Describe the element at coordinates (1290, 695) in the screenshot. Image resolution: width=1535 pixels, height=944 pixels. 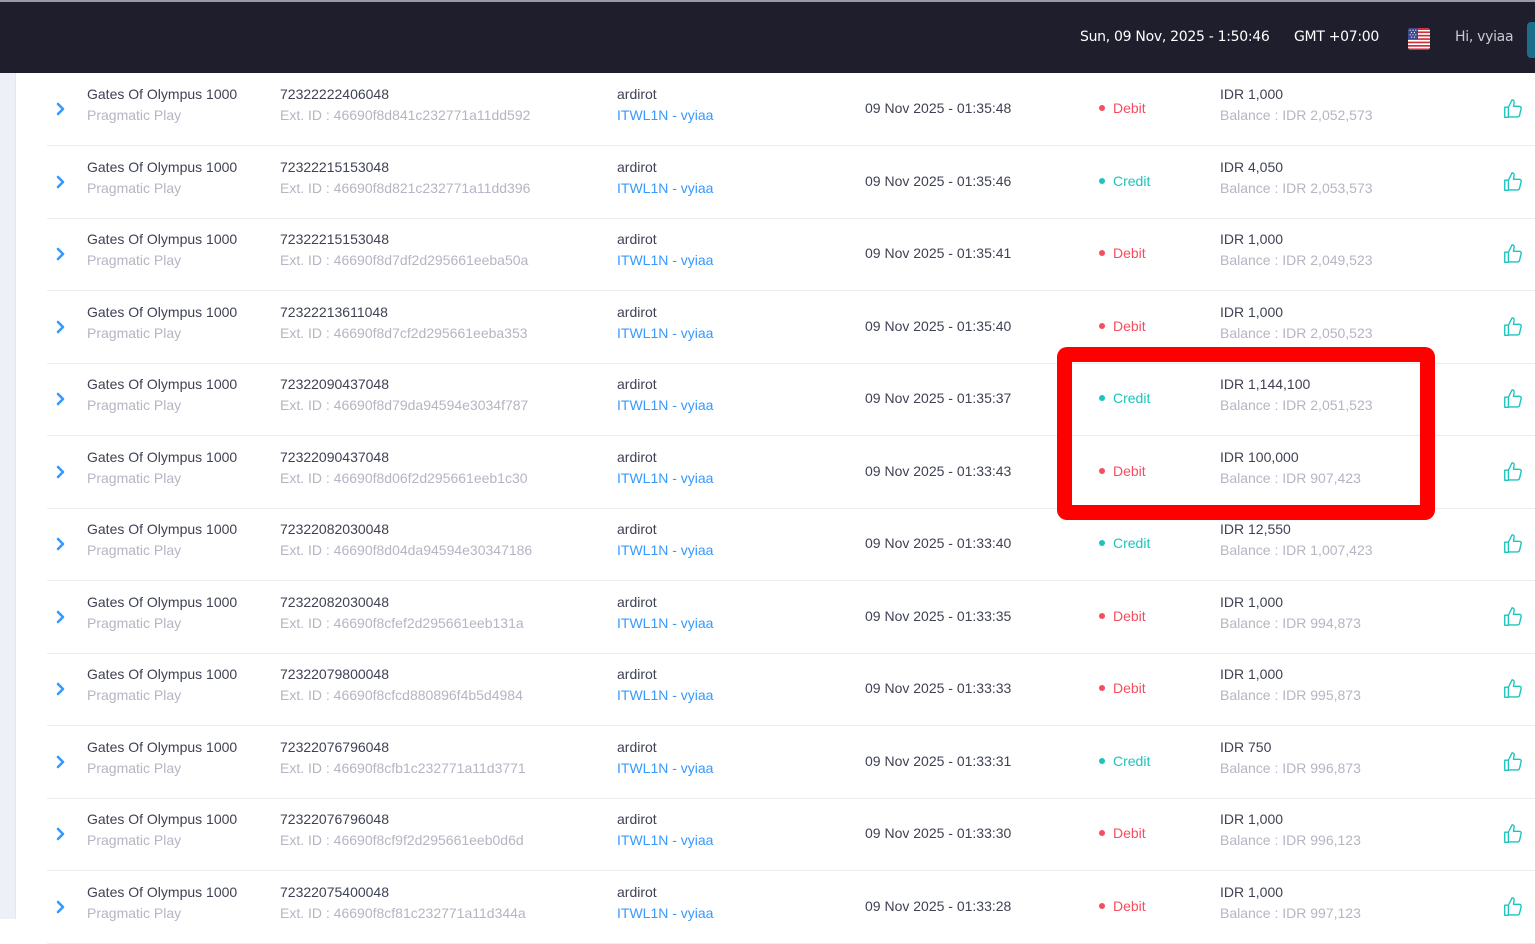
I see `balance-after: Balance : IDR 995,873` at that location.